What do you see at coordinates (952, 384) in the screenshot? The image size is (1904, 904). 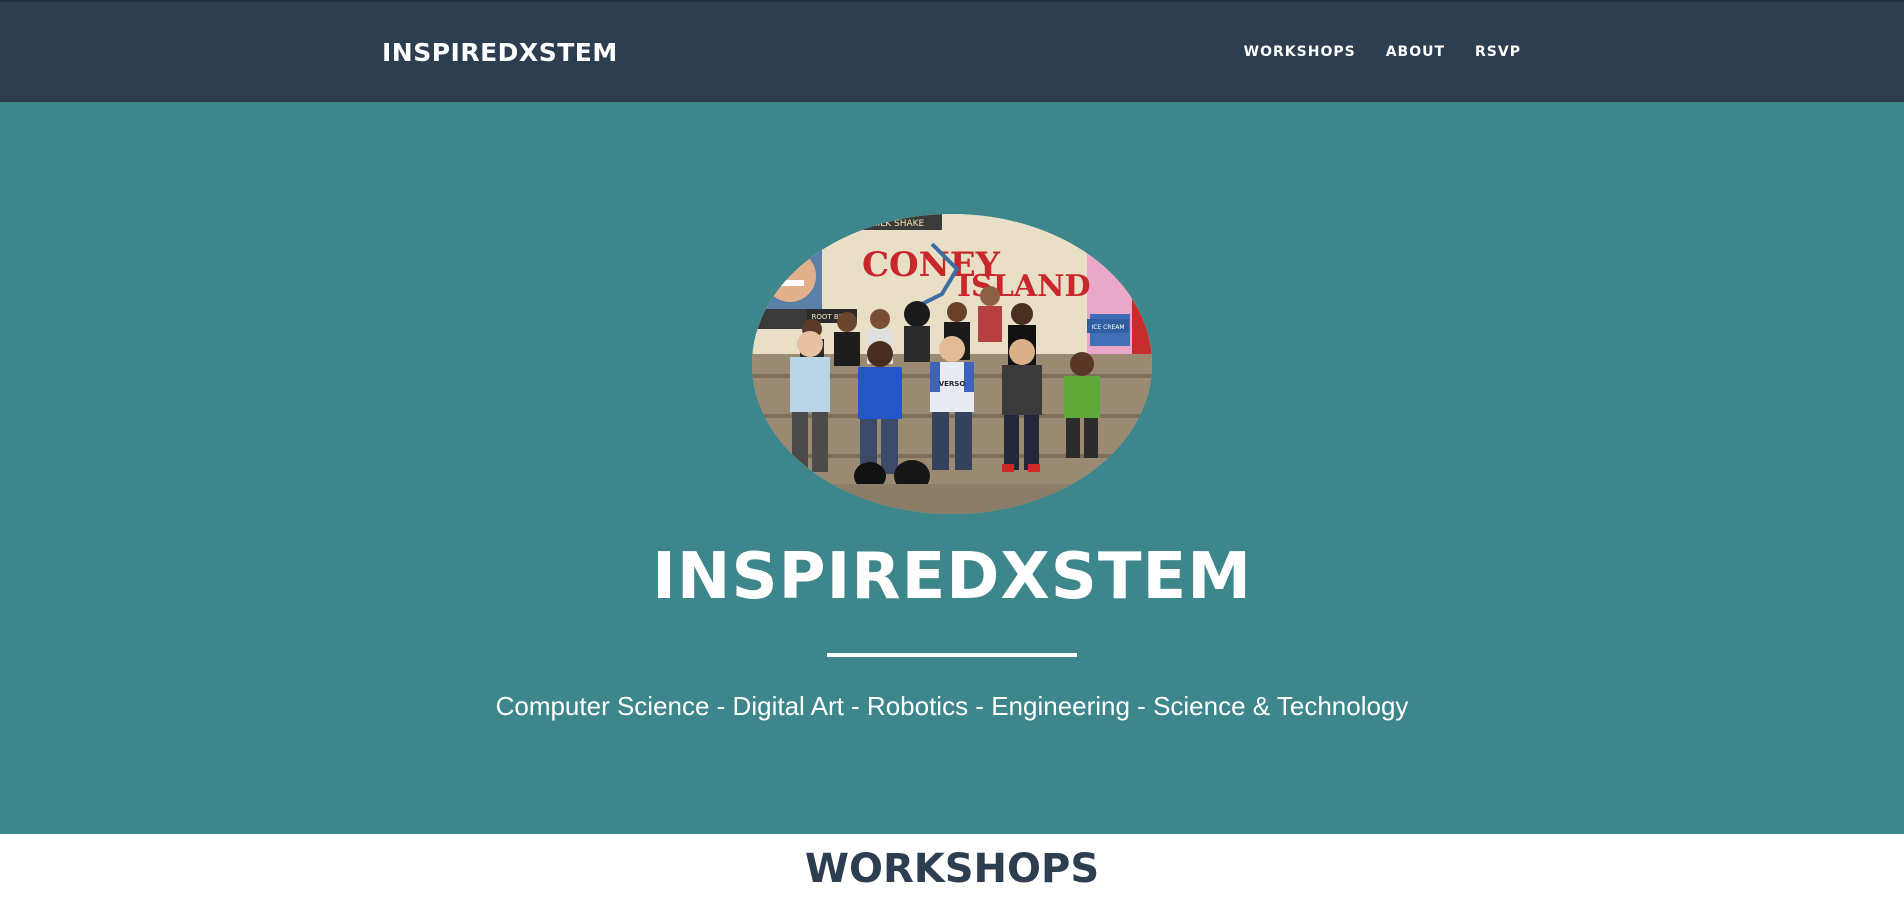 I see `photo-shirt-text: VERSO` at bounding box center [952, 384].